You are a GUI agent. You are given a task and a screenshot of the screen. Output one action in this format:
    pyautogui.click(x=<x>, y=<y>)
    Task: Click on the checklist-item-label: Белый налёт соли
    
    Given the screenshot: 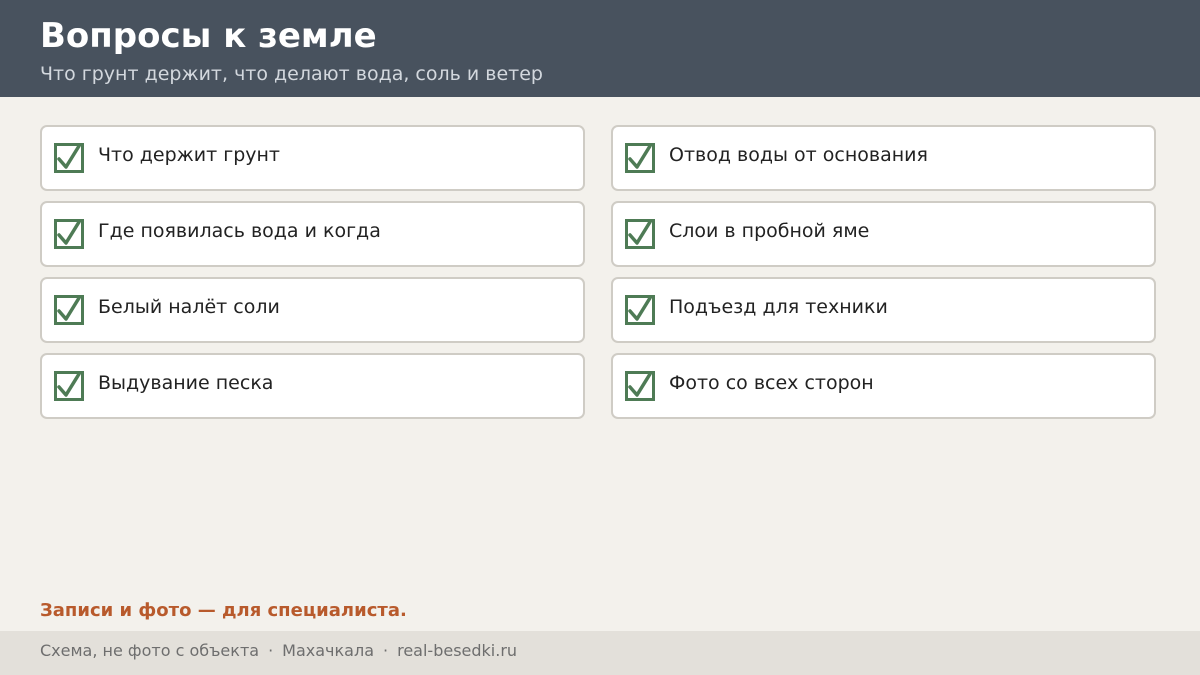 What is the action you would take?
    pyautogui.click(x=189, y=307)
    